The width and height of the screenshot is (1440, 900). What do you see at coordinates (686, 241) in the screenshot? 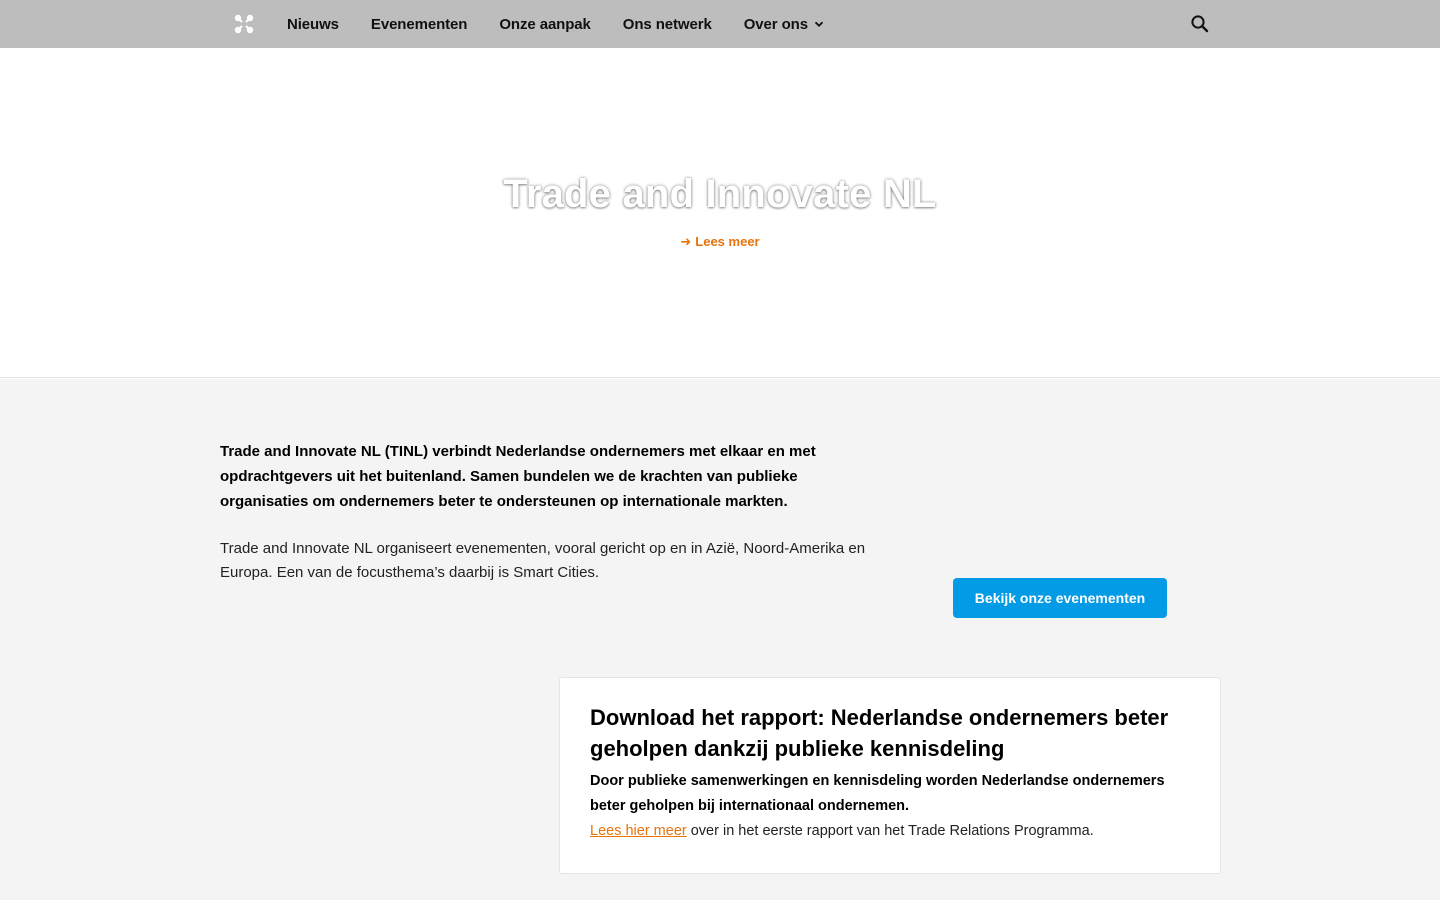
I see `arrow-right-icon: ➜` at bounding box center [686, 241].